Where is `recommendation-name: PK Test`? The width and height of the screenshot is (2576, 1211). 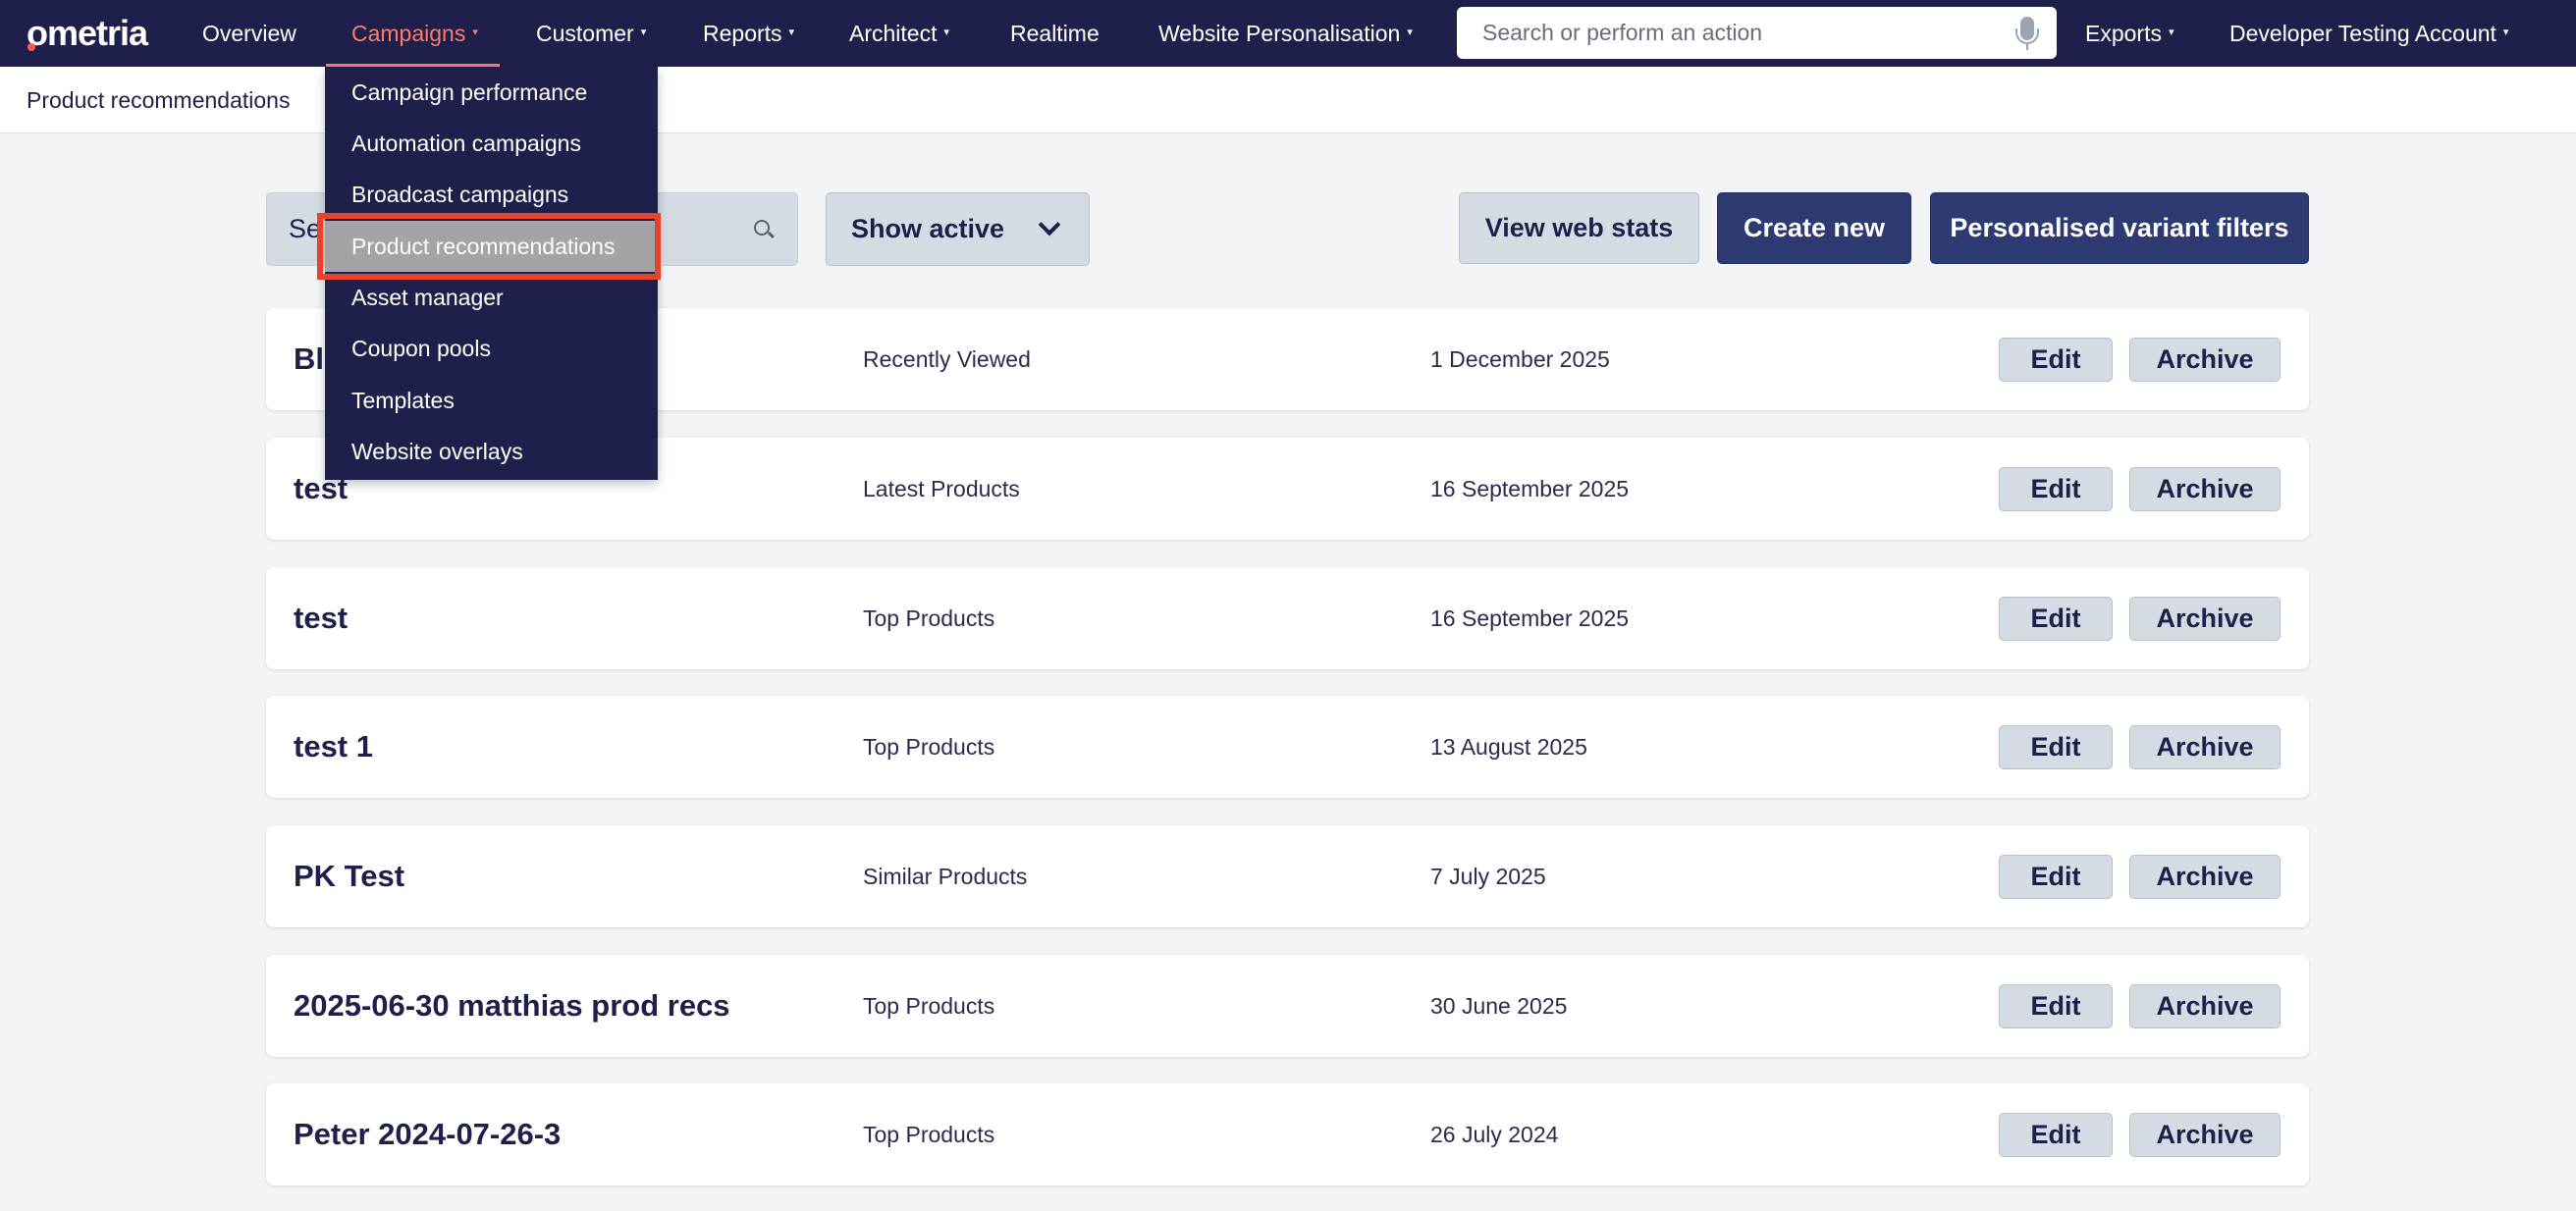 recommendation-name: PK Test is located at coordinates (349, 876).